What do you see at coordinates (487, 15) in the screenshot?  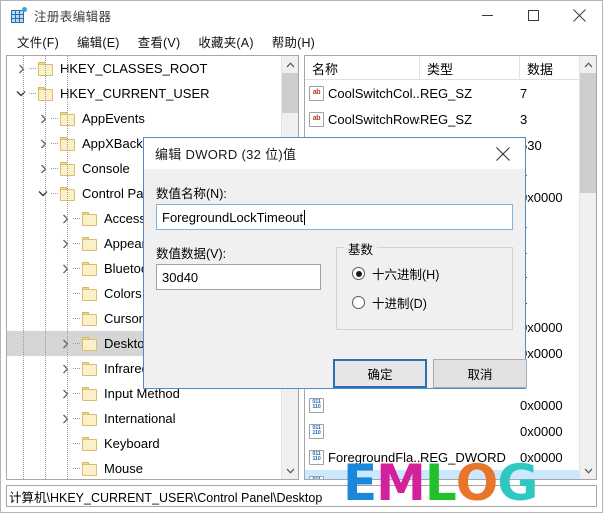 I see `minimize-button` at bounding box center [487, 15].